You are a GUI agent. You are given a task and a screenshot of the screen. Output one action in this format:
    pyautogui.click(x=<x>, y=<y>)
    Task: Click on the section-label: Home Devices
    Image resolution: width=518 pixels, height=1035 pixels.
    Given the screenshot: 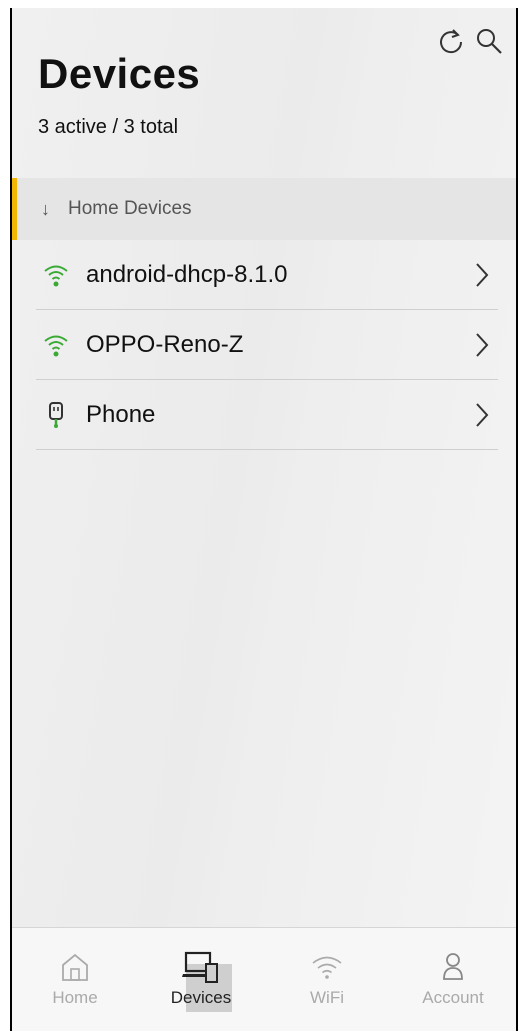 What is the action you would take?
    pyautogui.click(x=130, y=208)
    